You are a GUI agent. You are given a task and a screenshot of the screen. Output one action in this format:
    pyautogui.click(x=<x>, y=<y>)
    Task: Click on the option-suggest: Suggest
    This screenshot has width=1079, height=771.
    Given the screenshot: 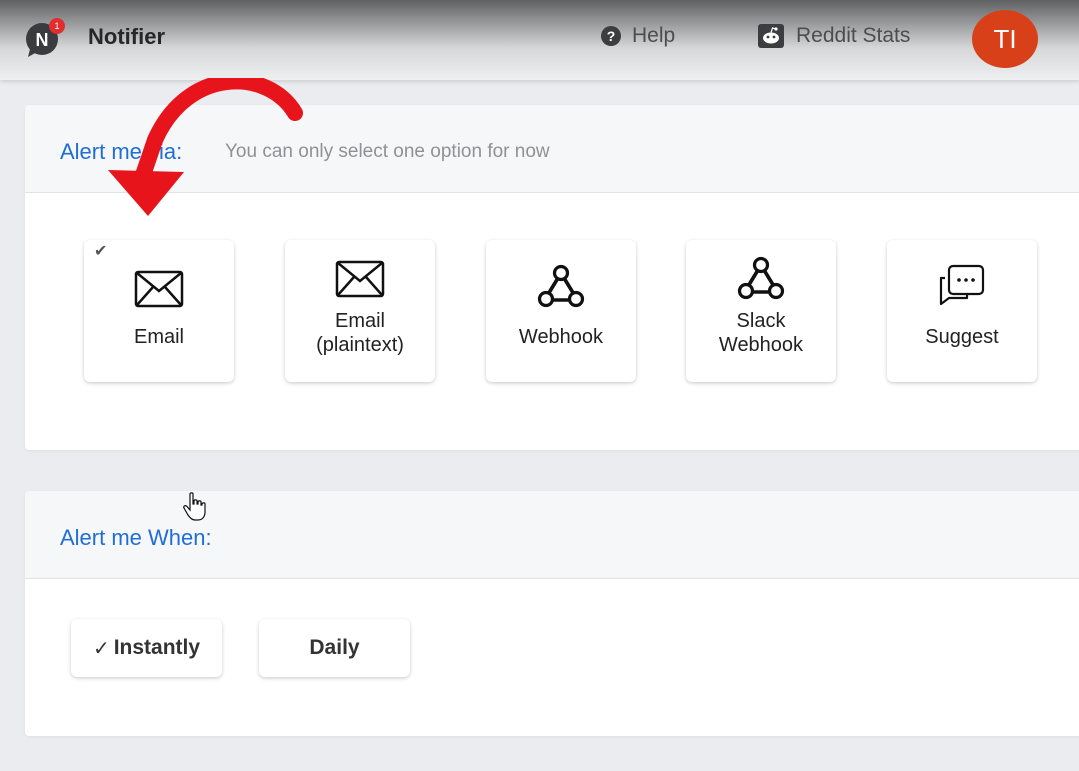 What is the action you would take?
    pyautogui.click(x=962, y=311)
    